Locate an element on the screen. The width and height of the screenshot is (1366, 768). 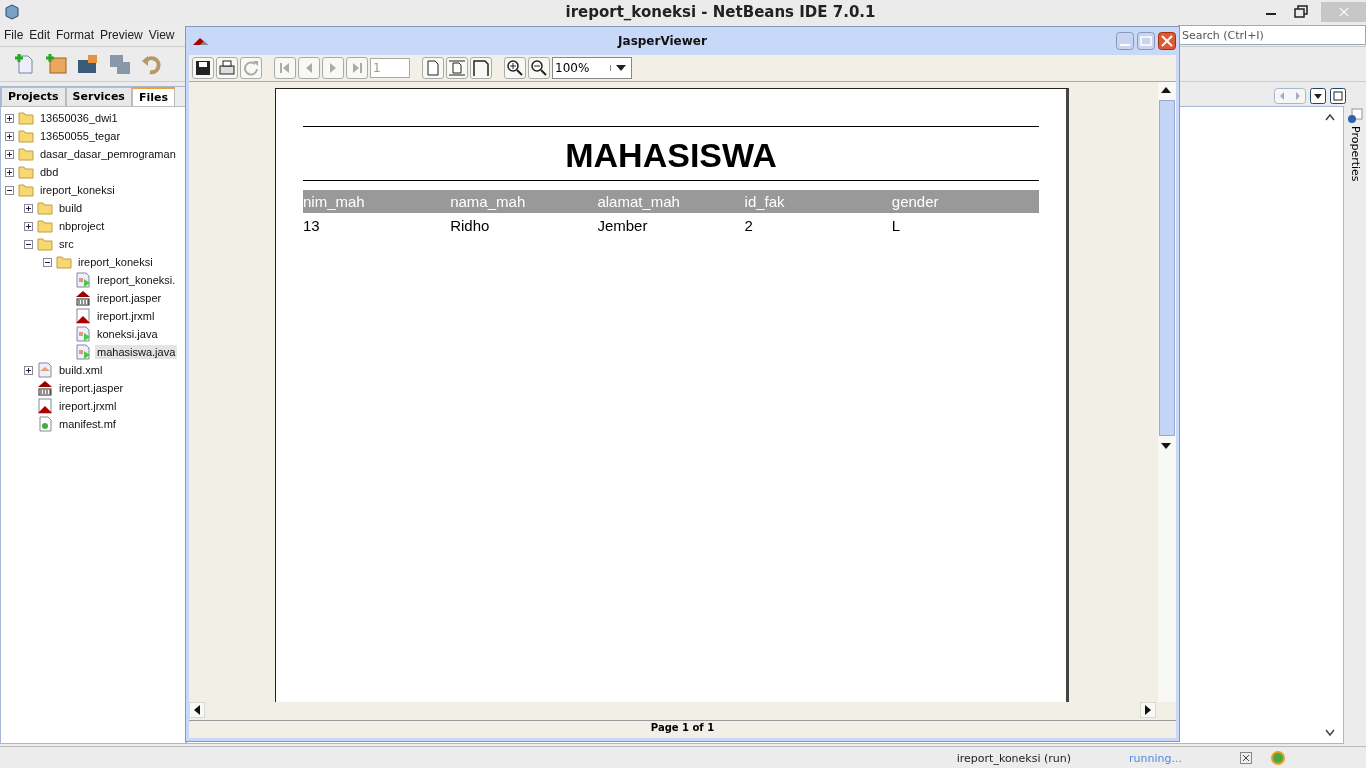
search-field: Search (Ctrl+I) is located at coordinates (1272, 35).